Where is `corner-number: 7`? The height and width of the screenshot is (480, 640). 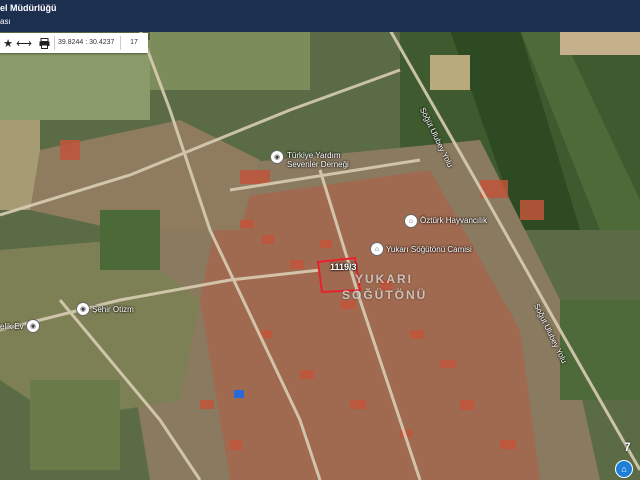
corner-number: 7 is located at coordinates (627, 447).